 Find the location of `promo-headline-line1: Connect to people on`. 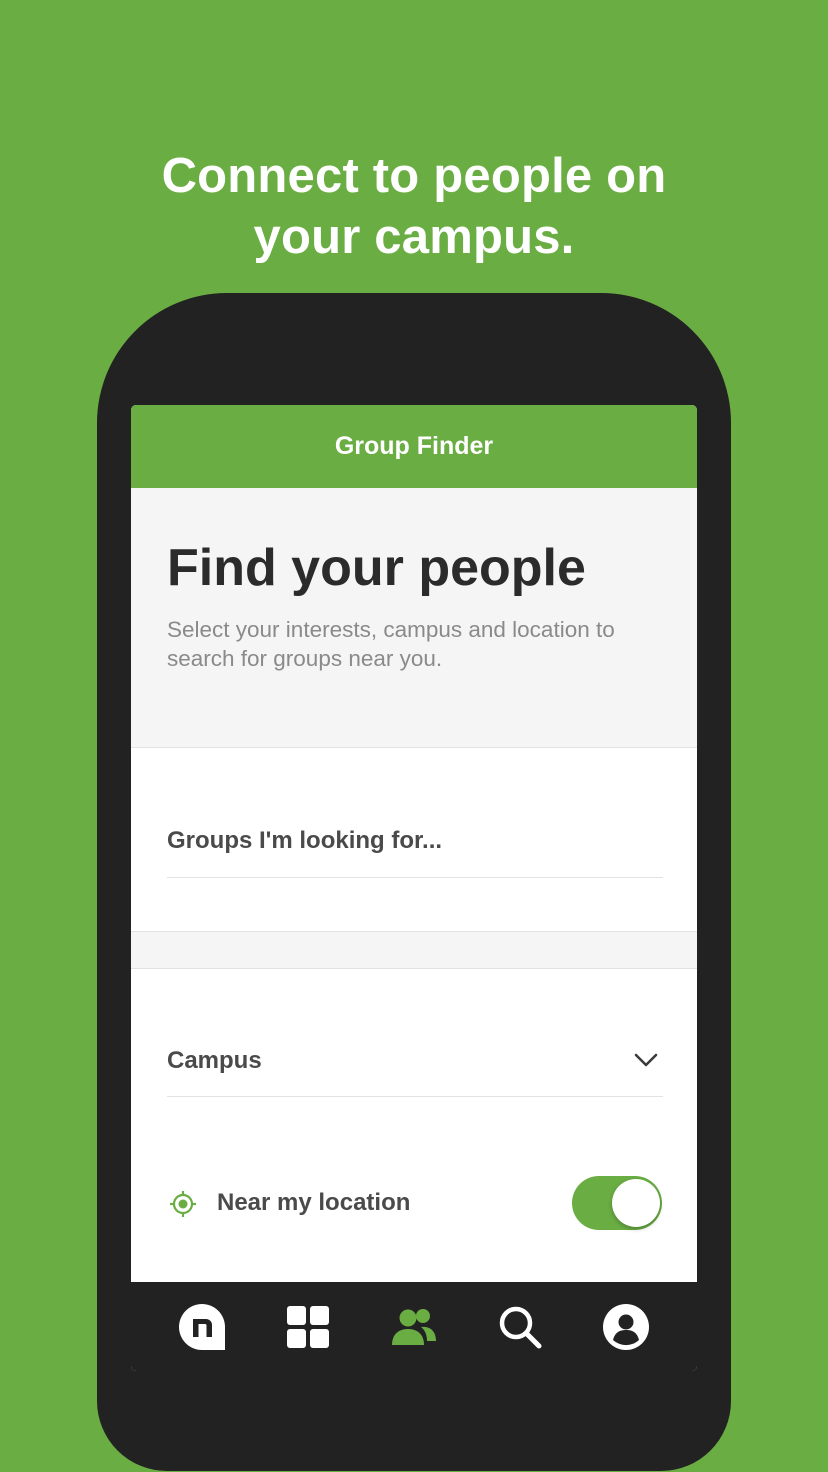

promo-headline-line1: Connect to people on is located at coordinates (414, 176).